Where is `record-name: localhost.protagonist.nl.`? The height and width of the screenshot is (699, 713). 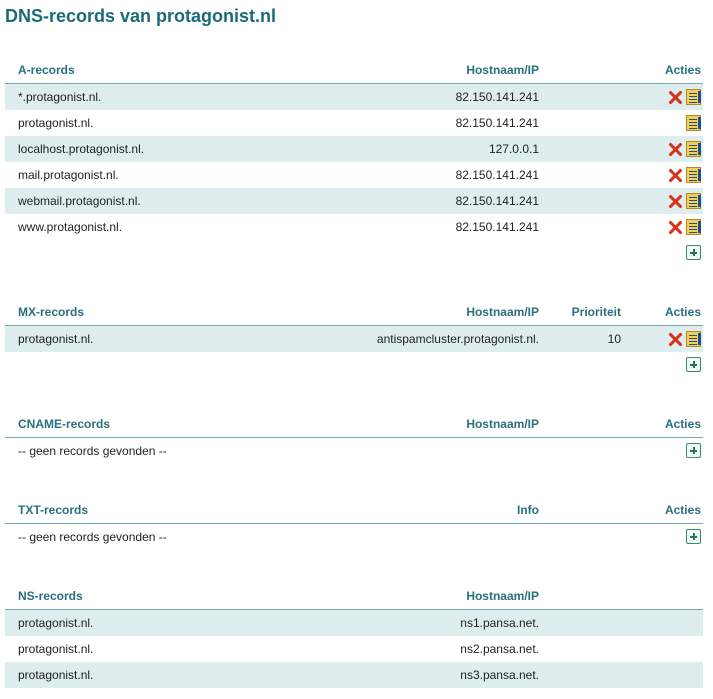 record-name: localhost.protagonist.nl. is located at coordinates (81, 149).